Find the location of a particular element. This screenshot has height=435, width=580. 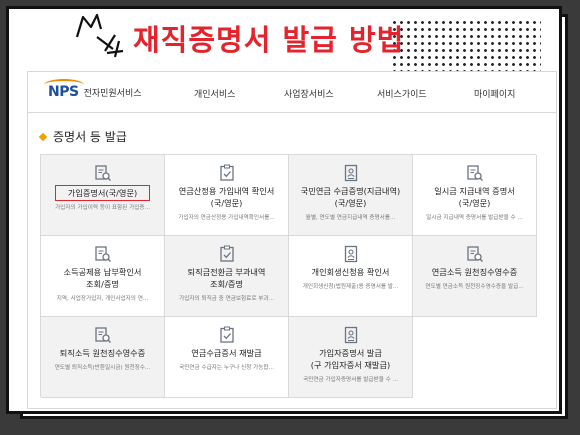

top-navbar: NPS 전자민원서비스 개인서비스 사업장서비스 서비스가이드 마이페이지 is located at coordinates (292, 92).